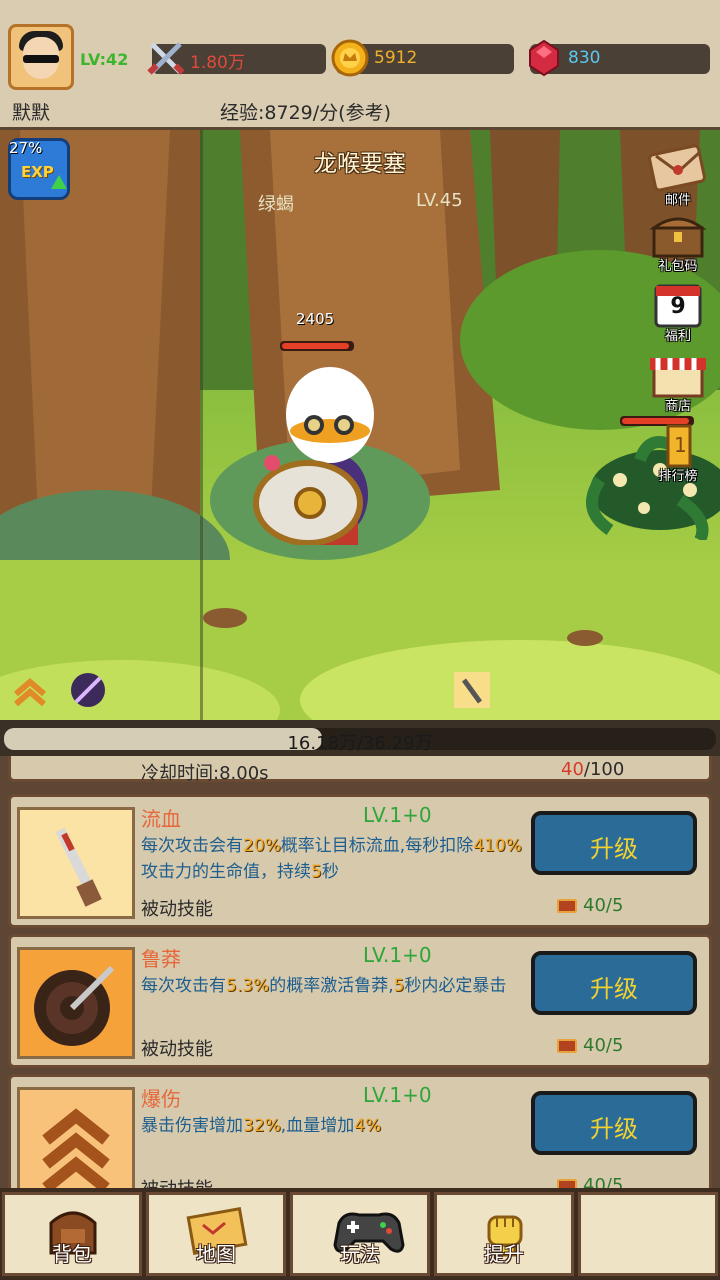 This screenshot has height=1280, width=720. What do you see at coordinates (648, 1234) in the screenshot?
I see `nav-empty-slot` at bounding box center [648, 1234].